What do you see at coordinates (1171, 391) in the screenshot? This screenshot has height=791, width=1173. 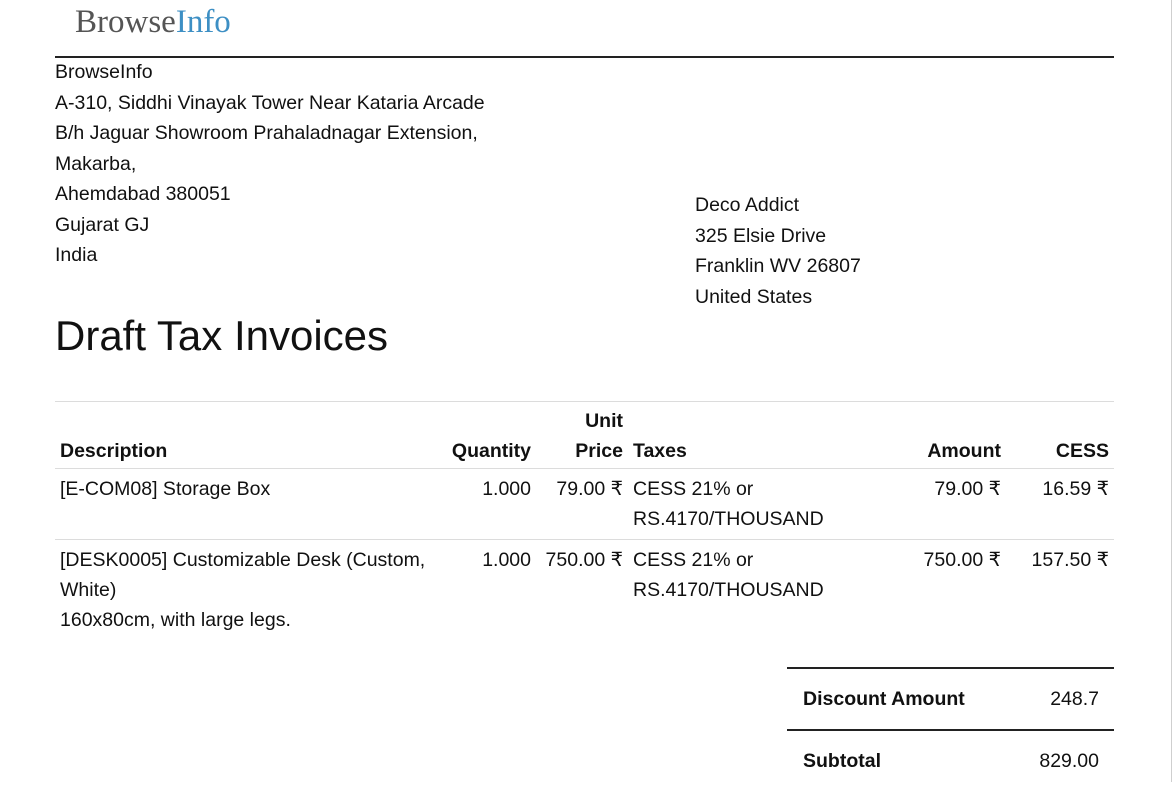 I see `page-edge` at bounding box center [1171, 391].